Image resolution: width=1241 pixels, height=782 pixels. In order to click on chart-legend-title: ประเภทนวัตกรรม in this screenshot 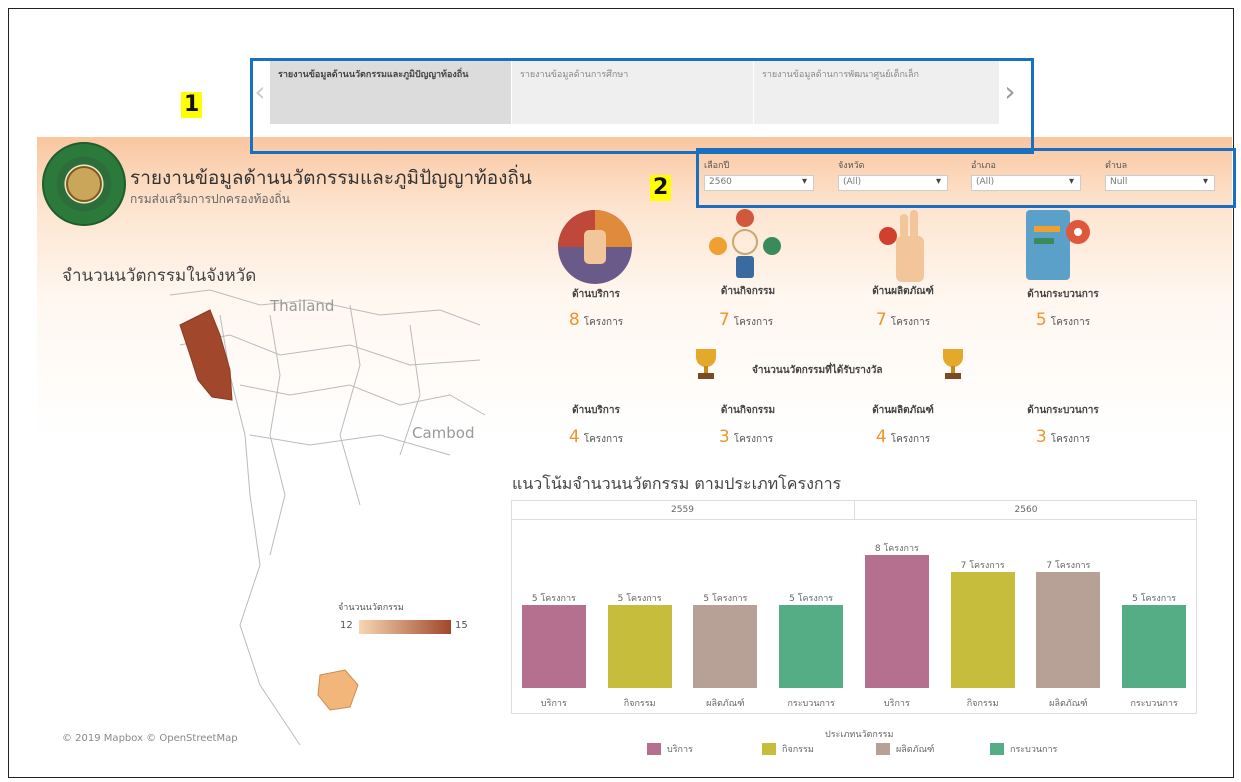, I will do `click(859, 735)`.